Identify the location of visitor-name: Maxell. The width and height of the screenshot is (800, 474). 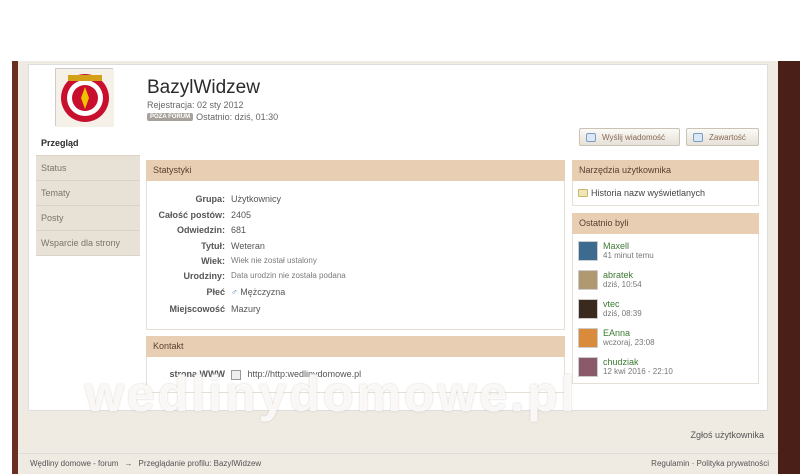
(628, 246).